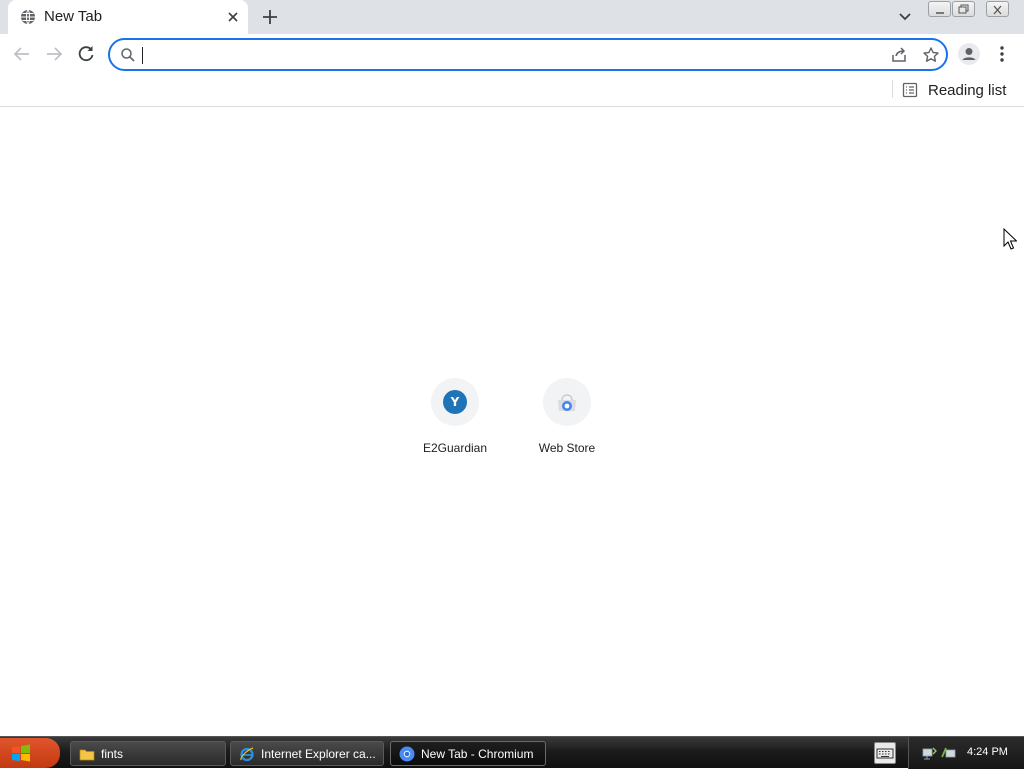 Image resolution: width=1024 pixels, height=769 pixels. What do you see at coordinates (1010, 239) in the screenshot?
I see `mouse-cursor-icon` at bounding box center [1010, 239].